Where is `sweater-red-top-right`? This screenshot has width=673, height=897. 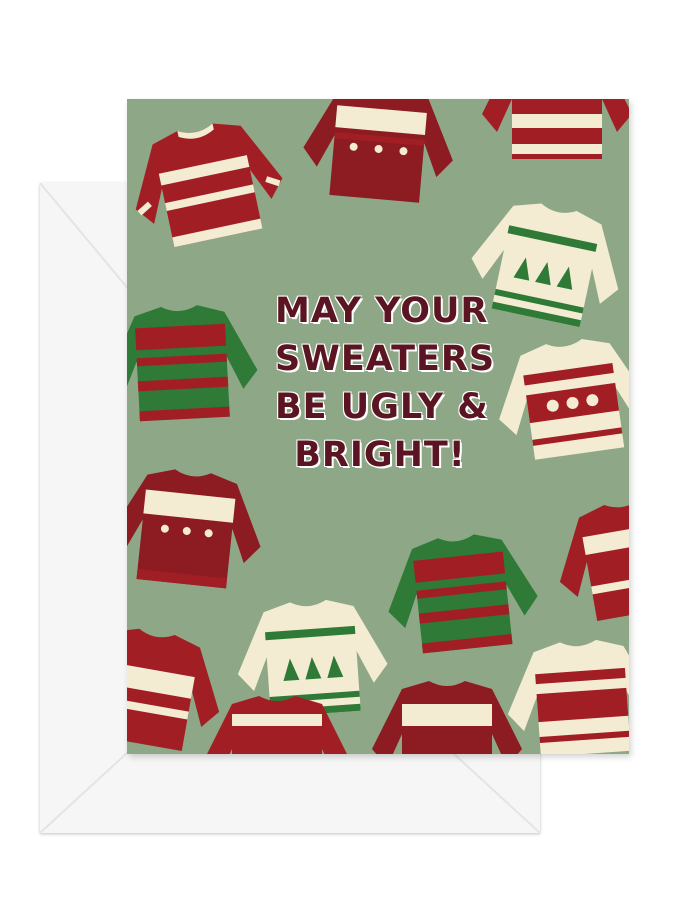 sweater-red-top-right is located at coordinates (555, 129).